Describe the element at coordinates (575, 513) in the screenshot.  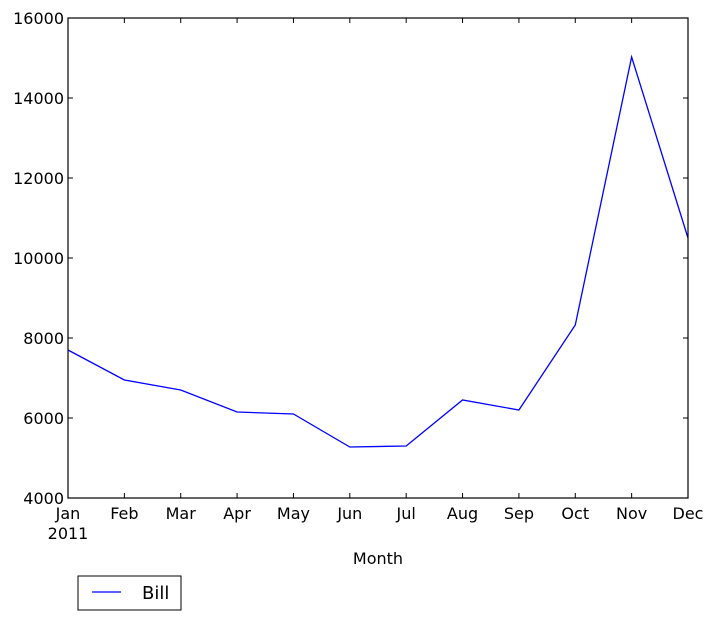
I see `x-tick-label: Oct` at that location.